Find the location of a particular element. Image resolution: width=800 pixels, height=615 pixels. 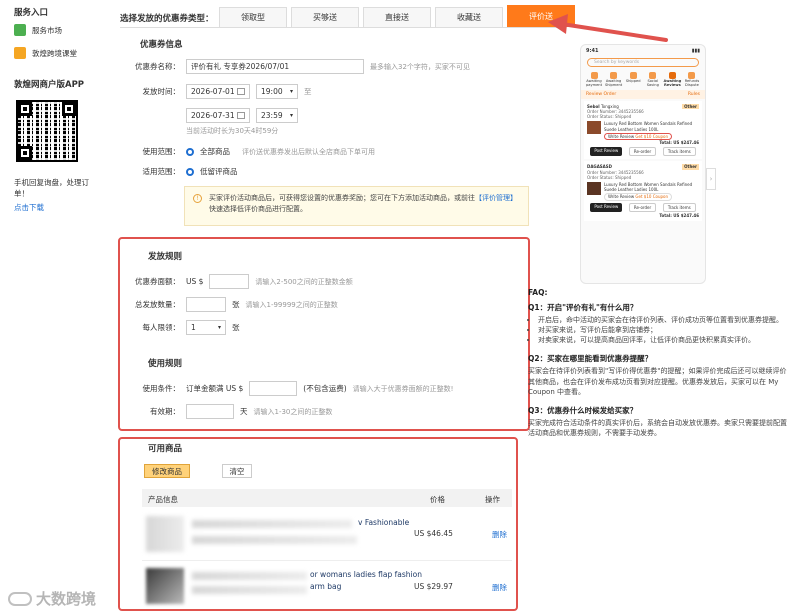

tab-claim: 领取型 is located at coordinates (253, 17).